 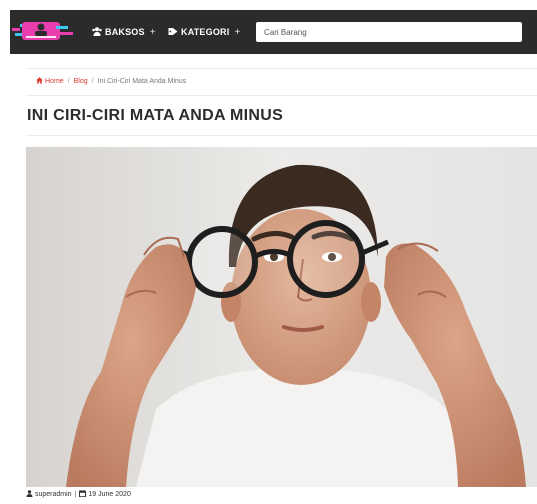 I want to click on breadcrumb-home: Home, so click(x=50, y=81).